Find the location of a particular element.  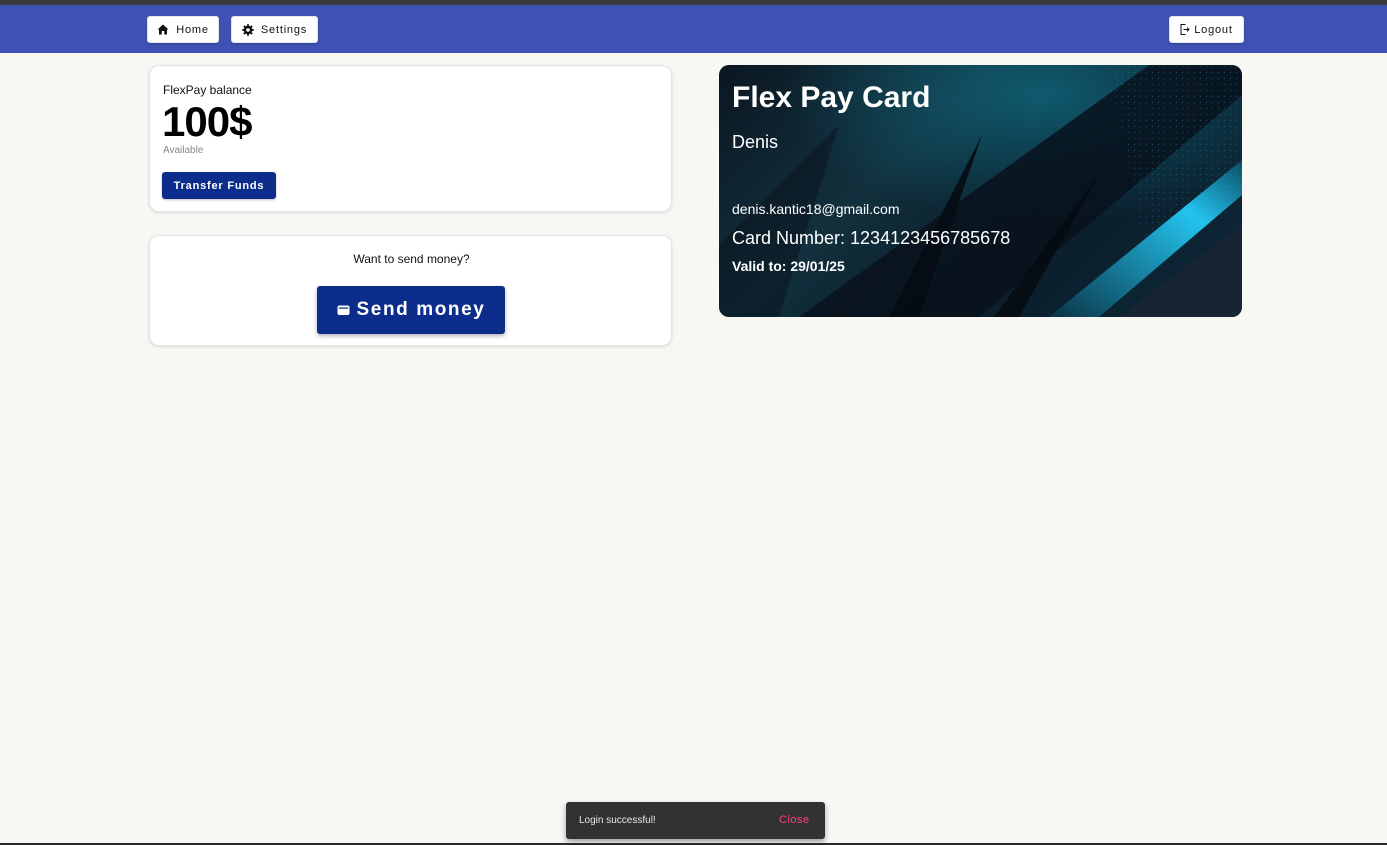

home-button: Home is located at coordinates (183, 29).